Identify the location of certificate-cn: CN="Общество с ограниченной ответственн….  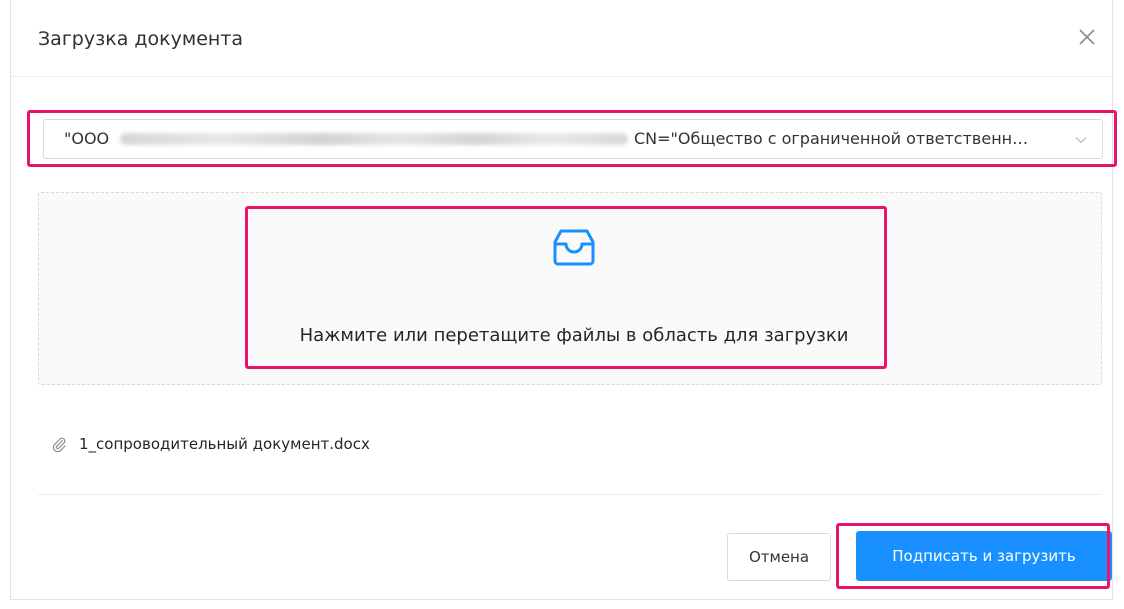
(831, 138).